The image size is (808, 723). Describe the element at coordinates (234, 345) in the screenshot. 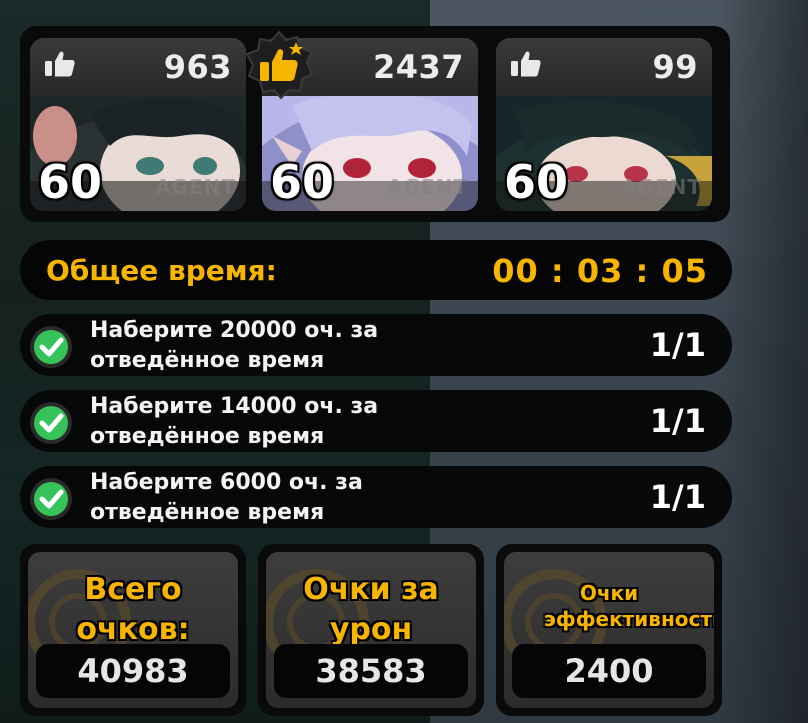

I see `task-text: Наберите 20000 оч. за отведённое время` at that location.